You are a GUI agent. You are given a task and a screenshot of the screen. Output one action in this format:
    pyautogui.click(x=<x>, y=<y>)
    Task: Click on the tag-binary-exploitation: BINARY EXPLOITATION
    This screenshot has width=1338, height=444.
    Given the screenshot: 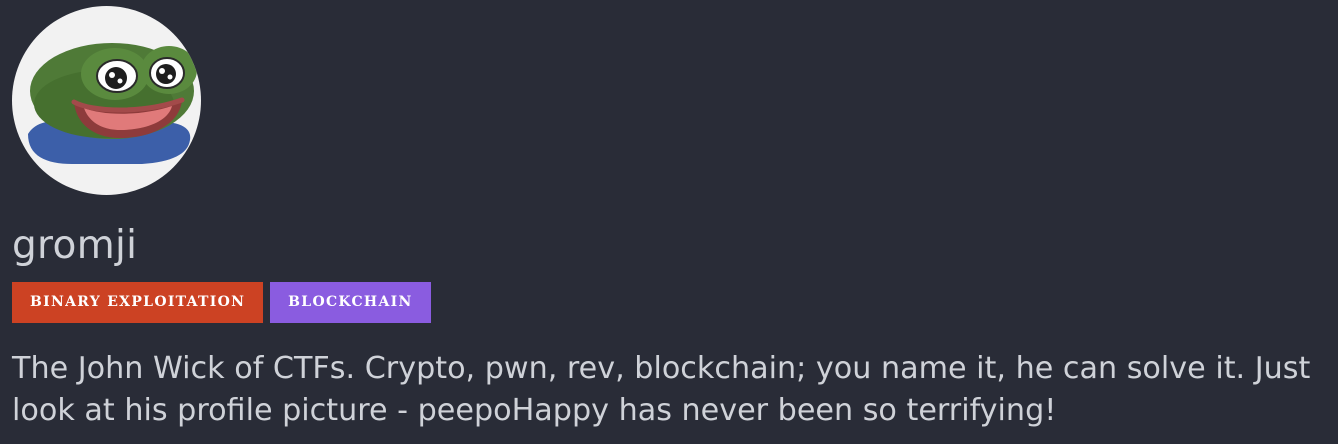 What is the action you would take?
    pyautogui.click(x=138, y=302)
    